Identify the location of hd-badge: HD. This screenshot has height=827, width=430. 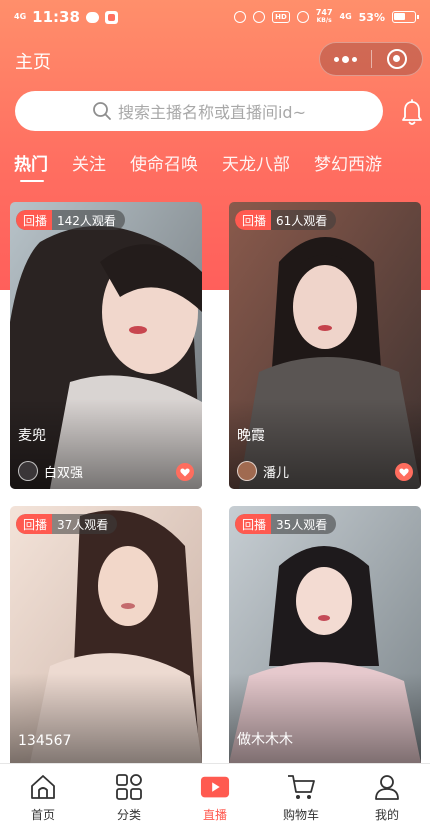
(281, 17).